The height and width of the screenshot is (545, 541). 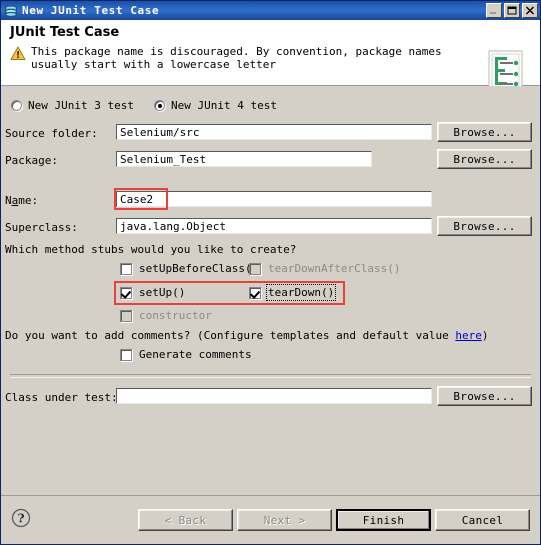 I want to click on teardown-label: tearDown(), so click(x=301, y=292).